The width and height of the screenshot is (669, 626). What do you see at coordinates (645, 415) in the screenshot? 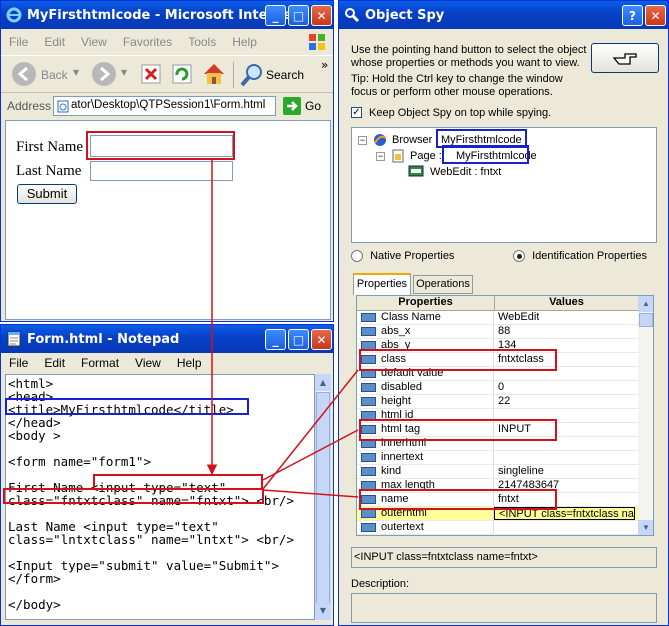
I see `grid-scrollbar: ▲ ▼` at bounding box center [645, 415].